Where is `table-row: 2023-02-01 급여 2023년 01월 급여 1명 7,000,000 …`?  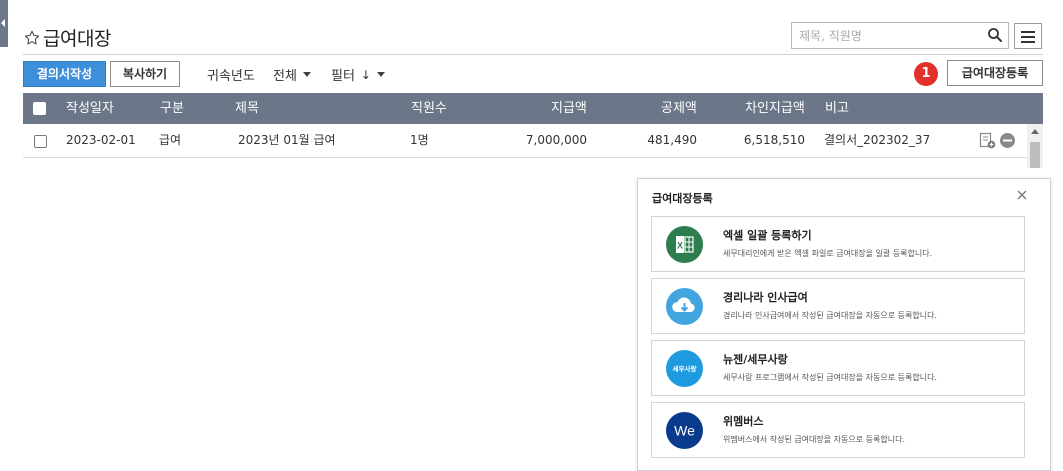
table-row: 2023-02-01 급여 2023년 01월 급여 1명 7,000,000 … is located at coordinates (525, 141).